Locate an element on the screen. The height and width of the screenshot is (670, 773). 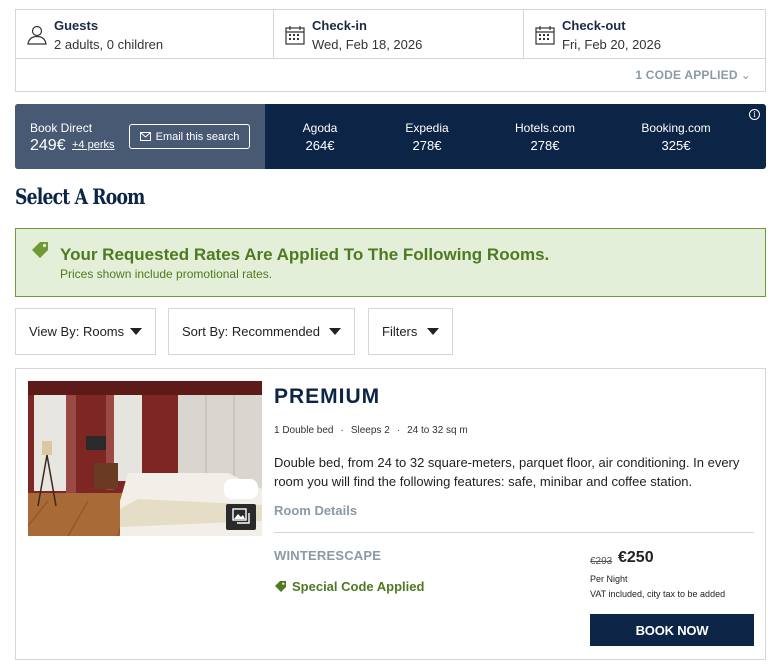
gallery-icon is located at coordinates (241, 516).